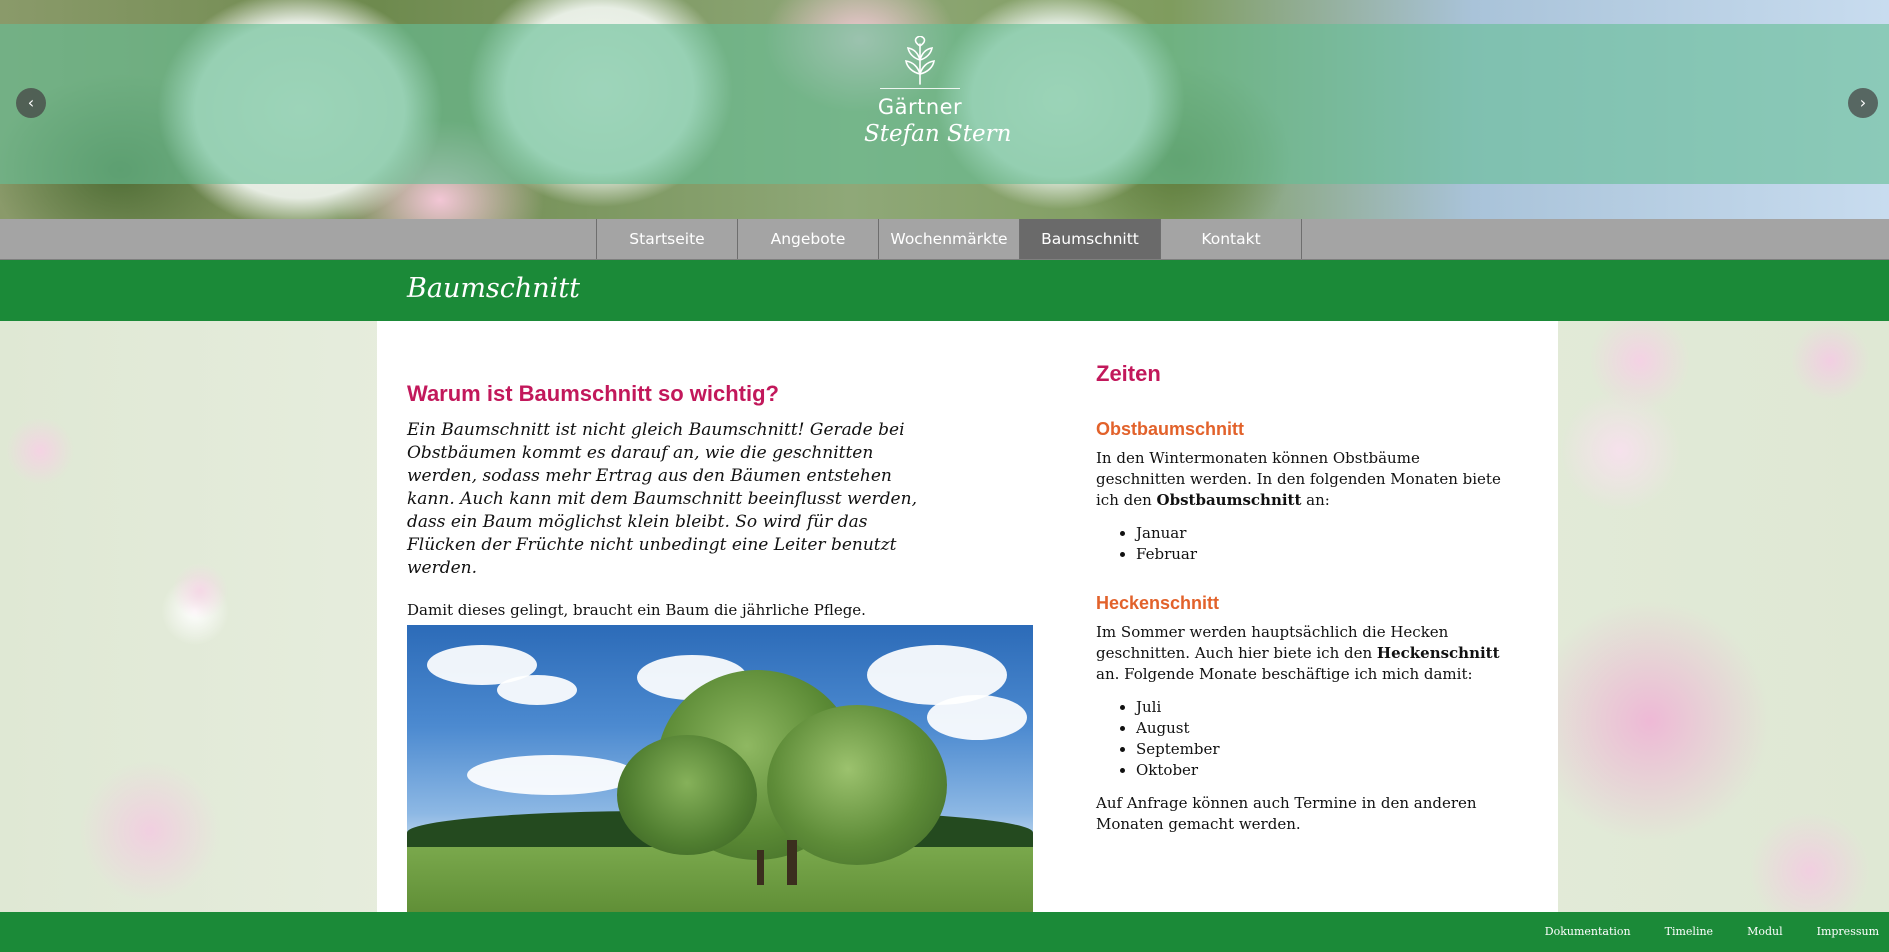  I want to click on slider-prev-button: ‹, so click(31, 103).